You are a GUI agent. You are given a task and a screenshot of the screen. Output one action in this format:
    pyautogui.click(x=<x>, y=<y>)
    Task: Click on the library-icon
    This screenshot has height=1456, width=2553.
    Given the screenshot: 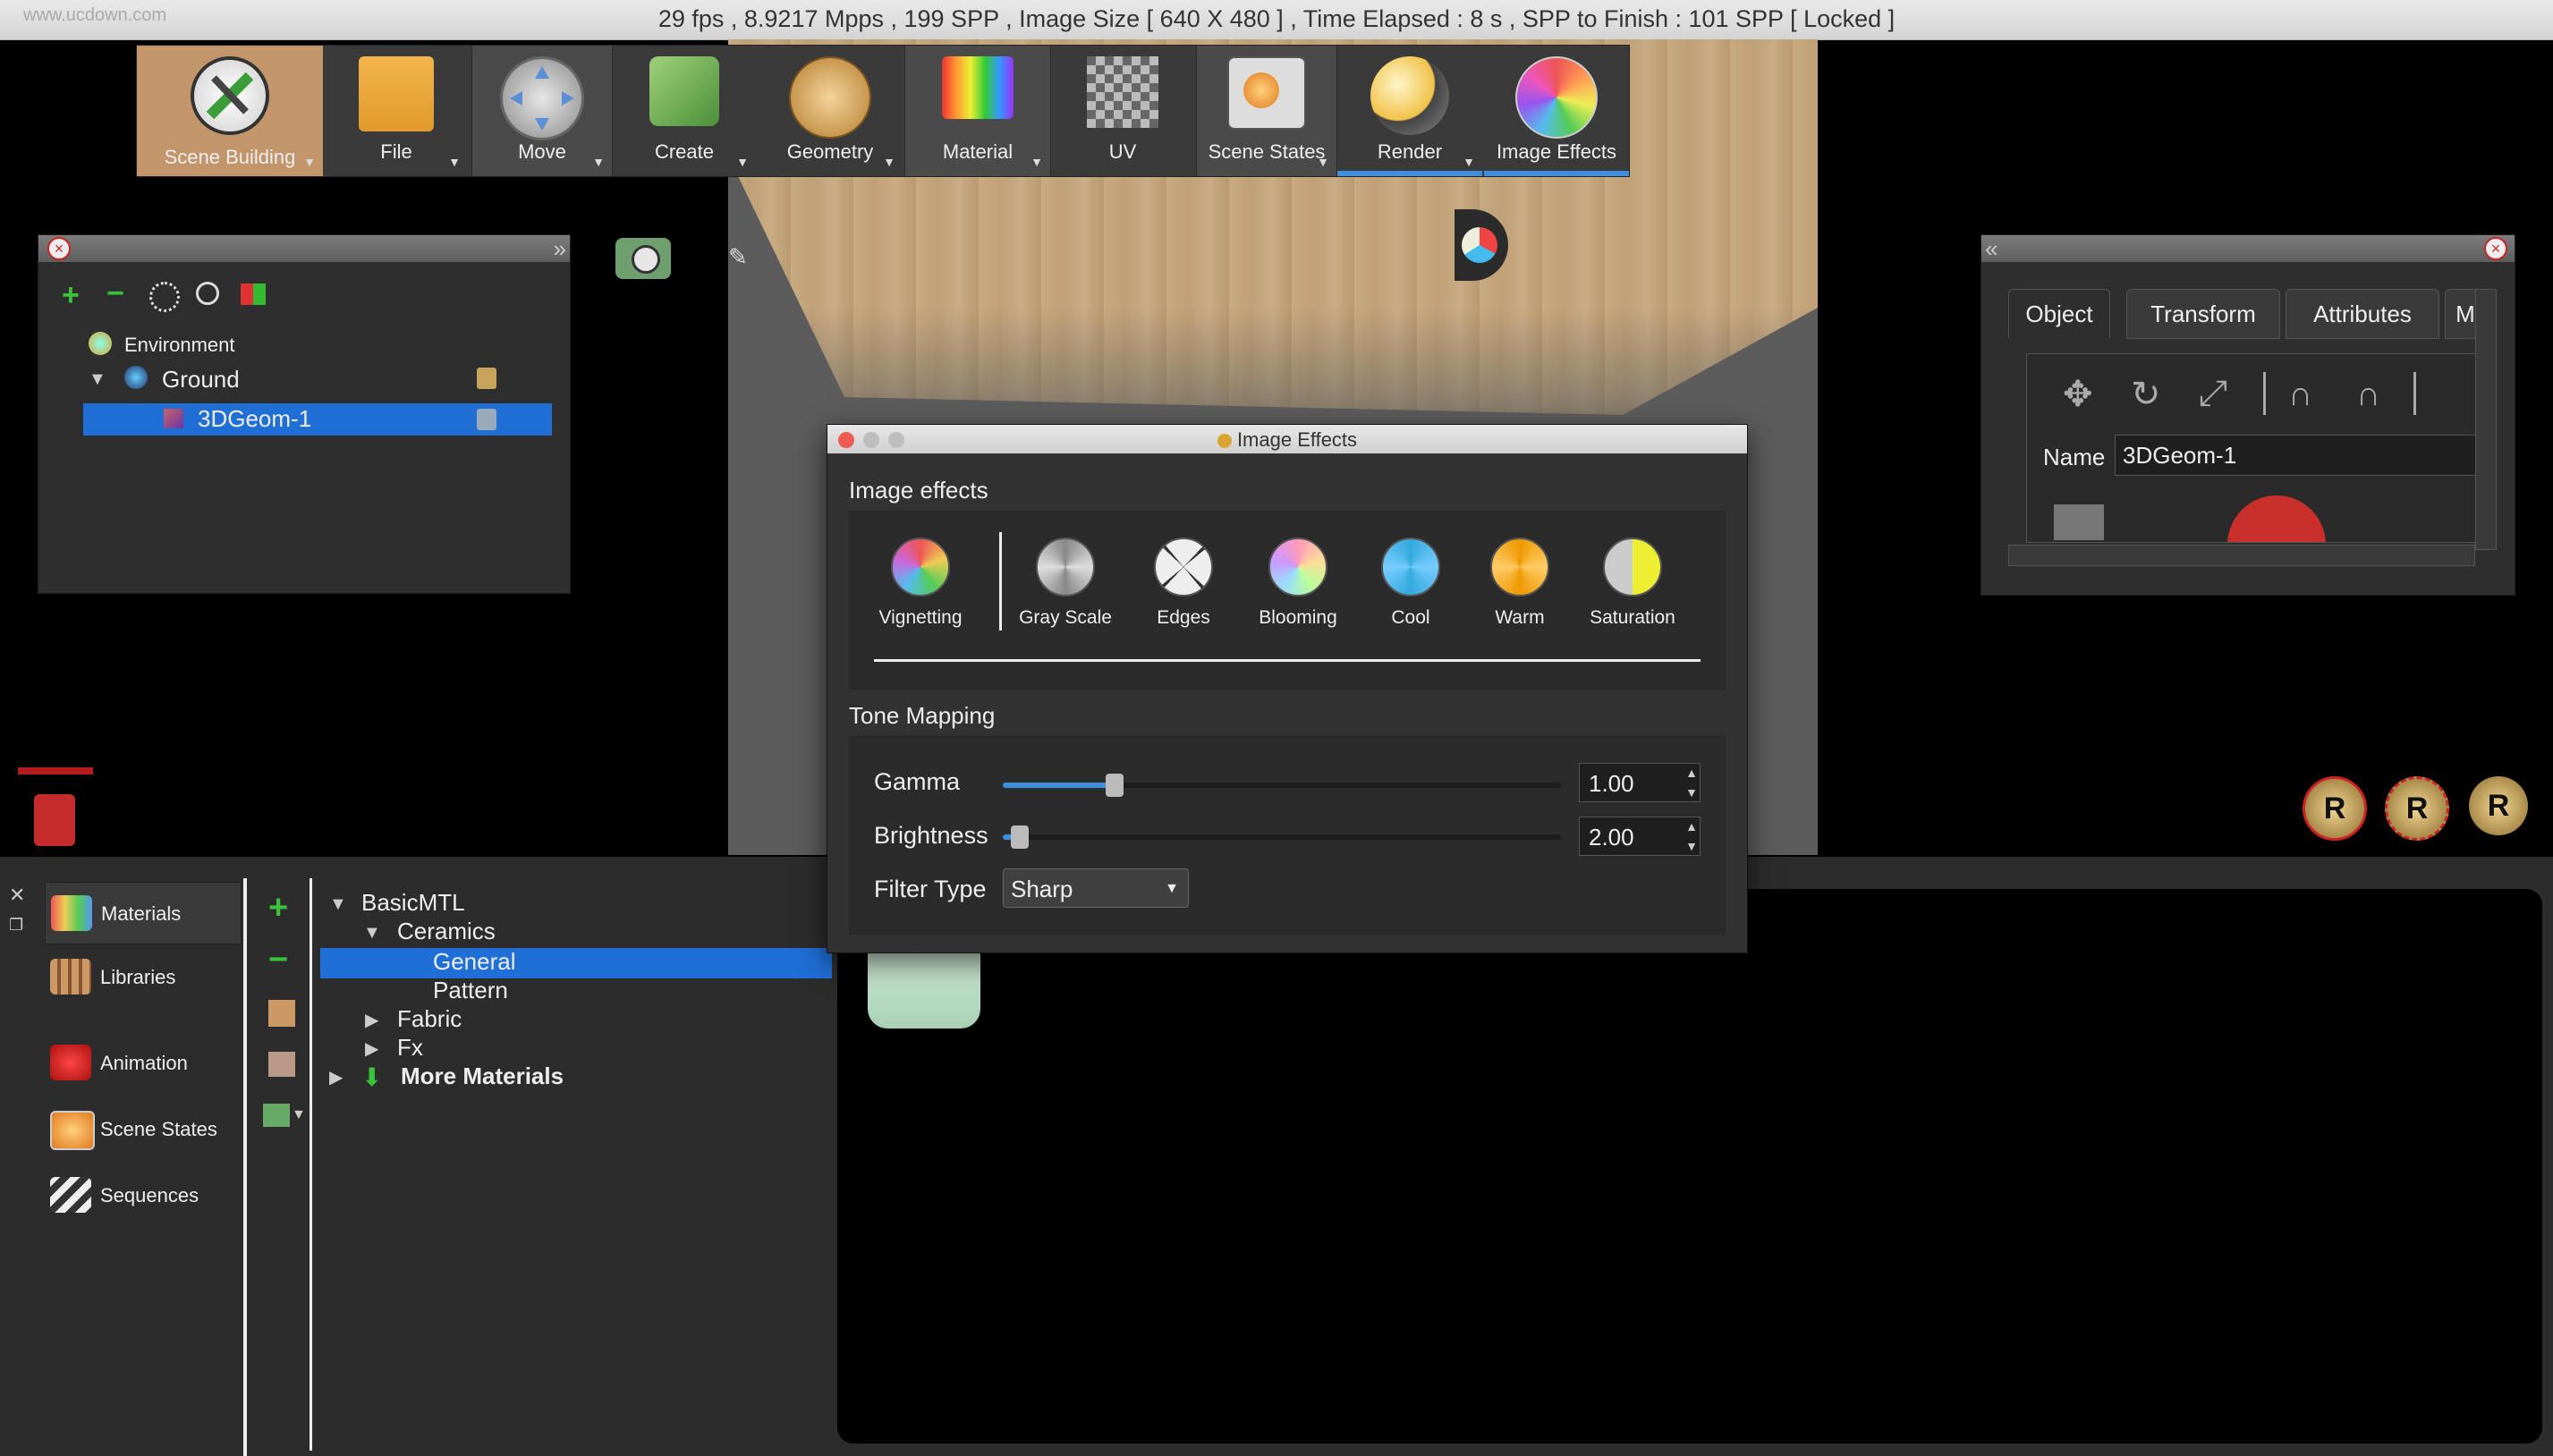 What is the action you would take?
    pyautogui.click(x=281, y=1013)
    